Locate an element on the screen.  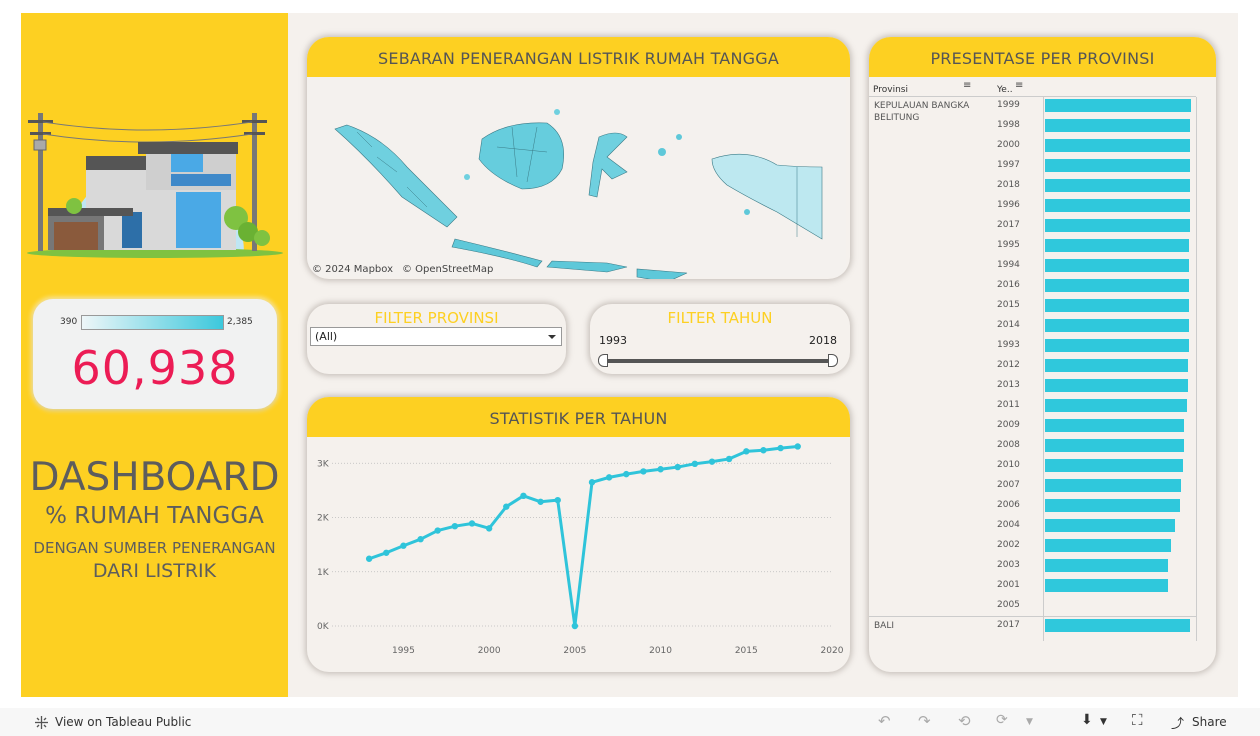
province-label: KEPULAUAN BANGKA BELITUNG is located at coordinates (922, 112).